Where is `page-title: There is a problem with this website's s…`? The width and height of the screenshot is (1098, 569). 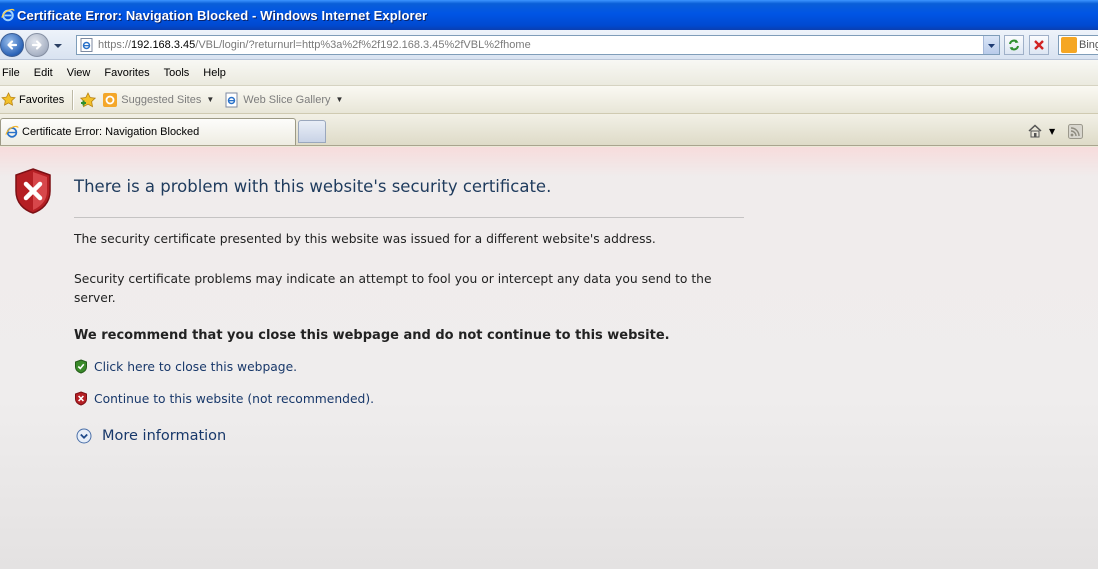
page-title: There is a problem with this website's s… is located at coordinates (313, 186).